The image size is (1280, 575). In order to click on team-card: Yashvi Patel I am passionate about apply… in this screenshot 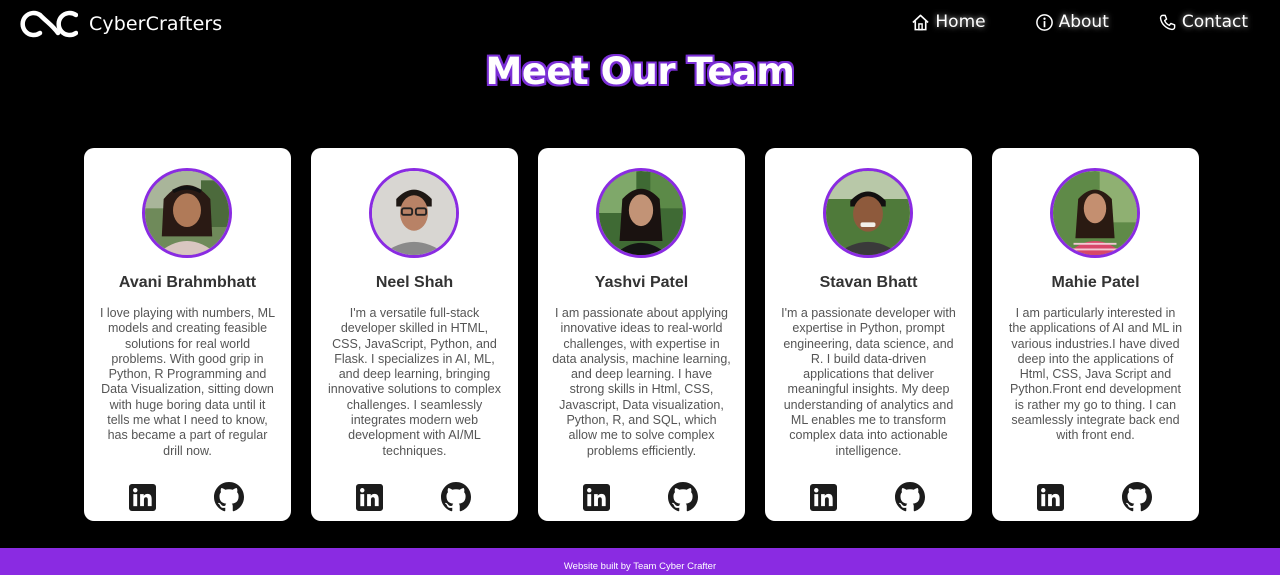, I will do `click(641, 334)`.